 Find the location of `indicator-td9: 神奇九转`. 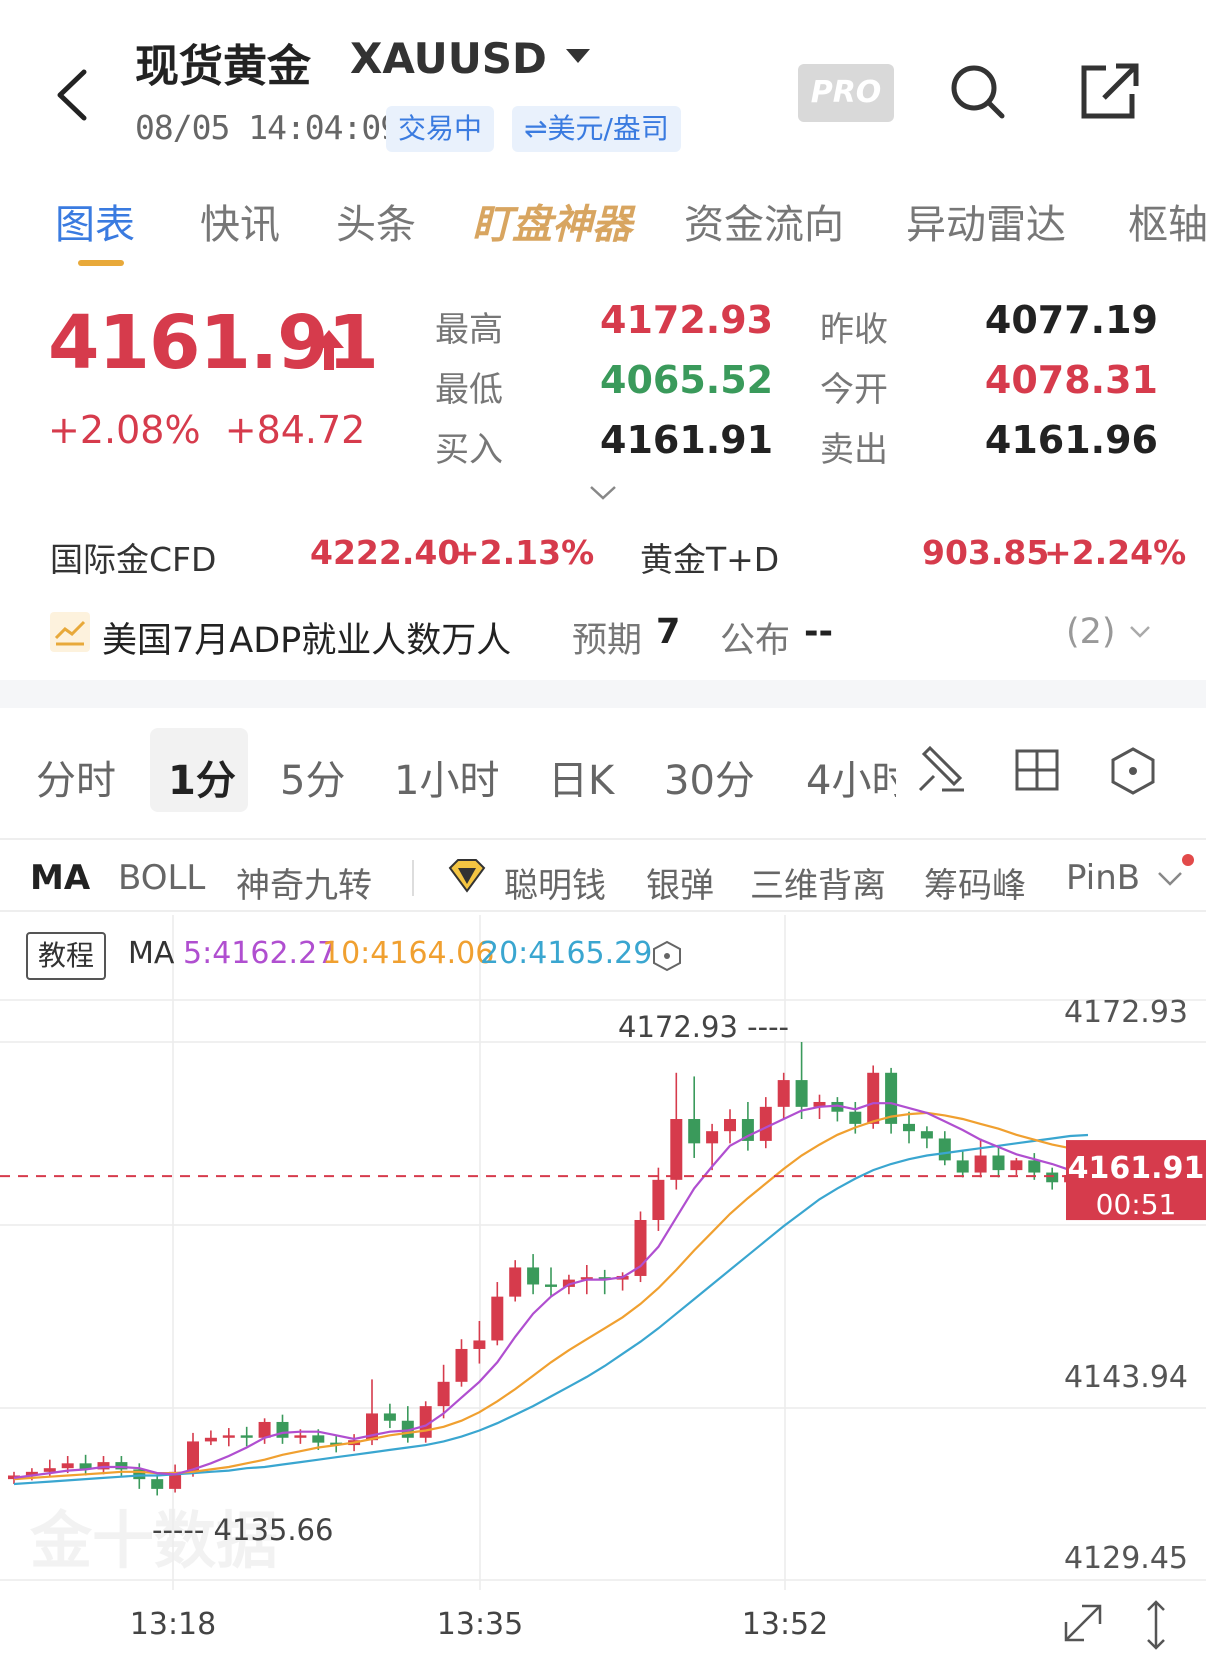

indicator-td9: 神奇九转 is located at coordinates (304, 882).